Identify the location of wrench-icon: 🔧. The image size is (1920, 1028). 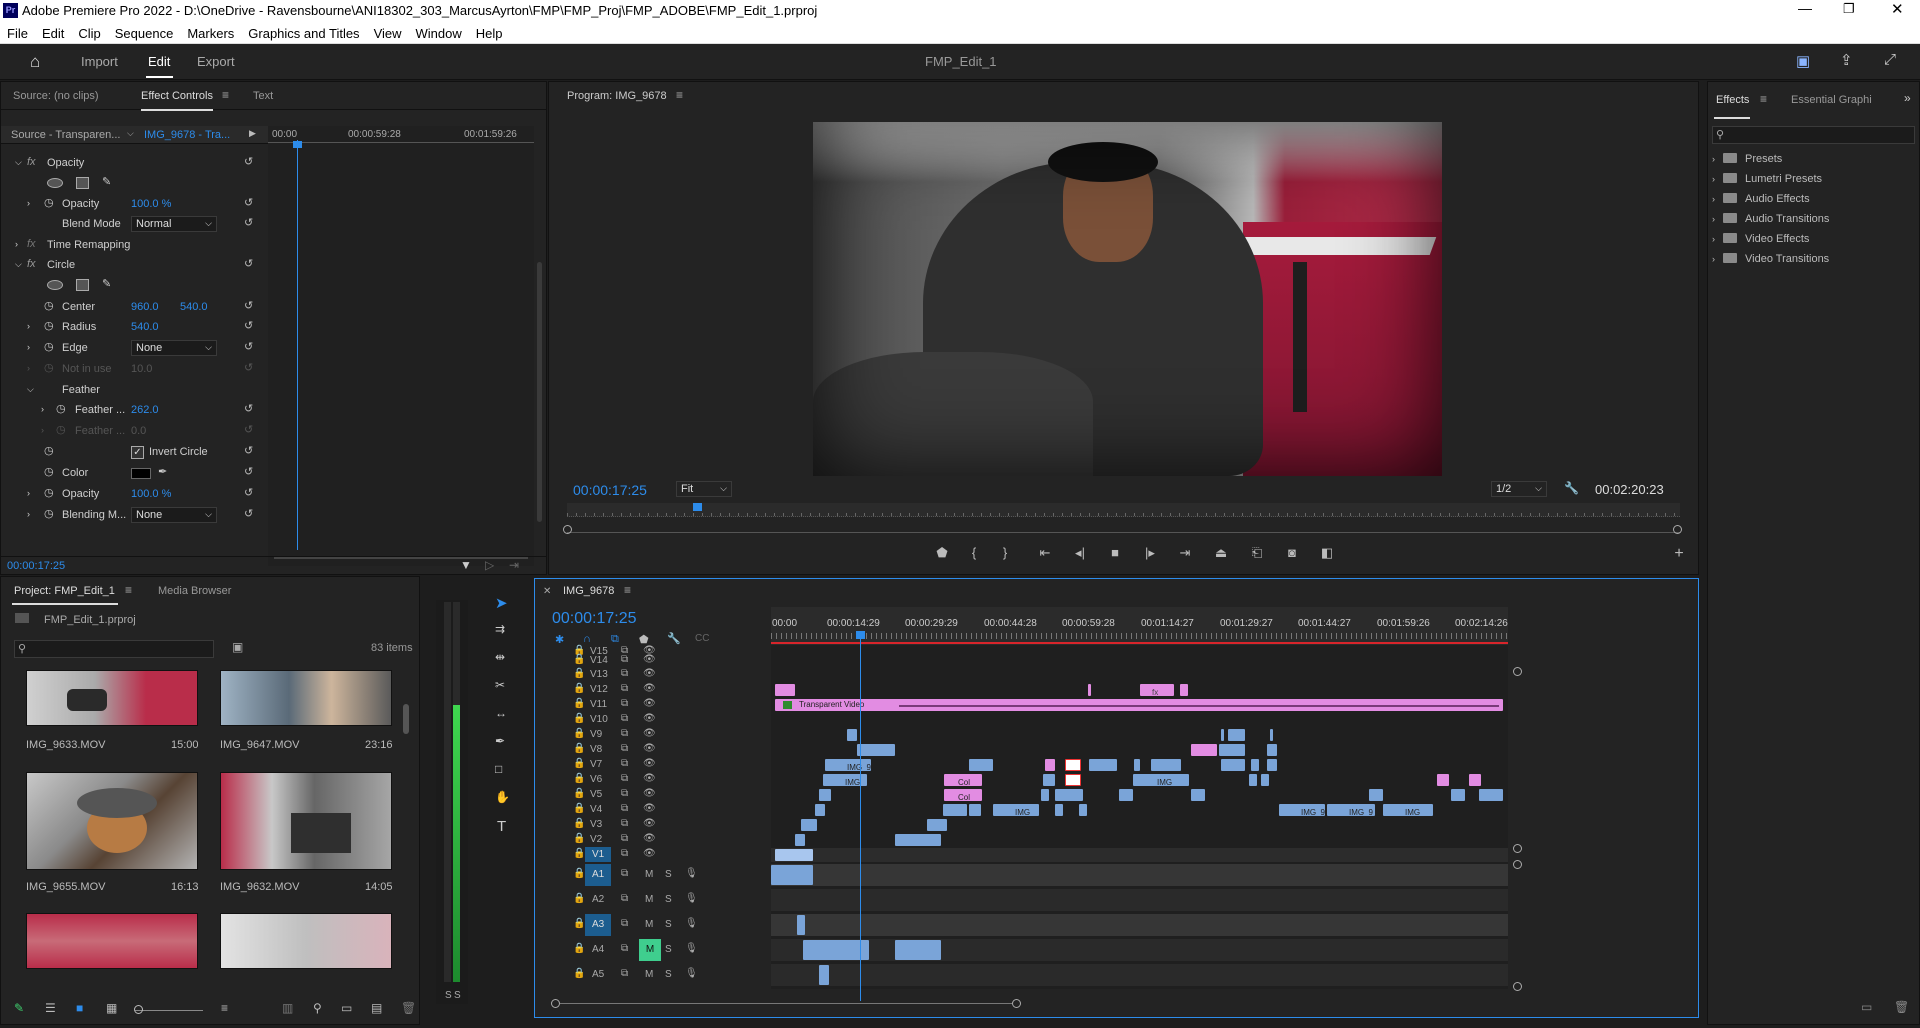
(1571, 488).